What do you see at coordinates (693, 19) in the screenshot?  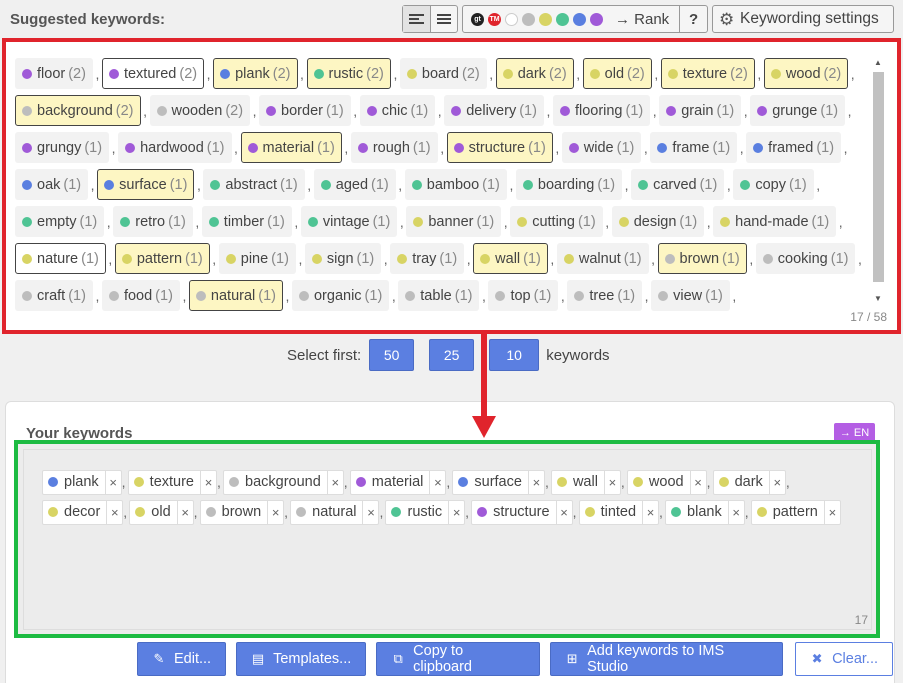 I see `help-button: ?` at bounding box center [693, 19].